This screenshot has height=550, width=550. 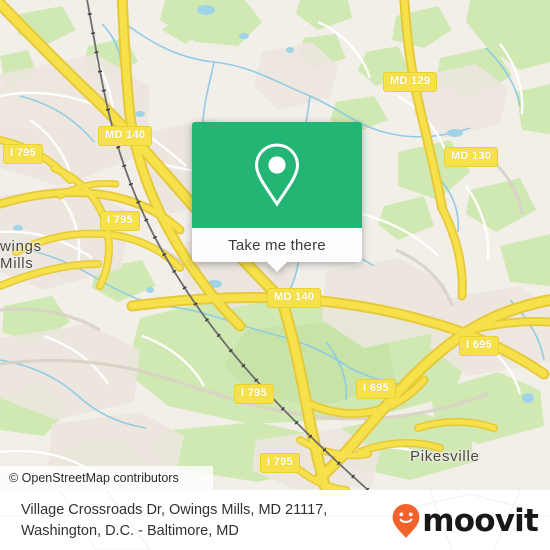 I want to click on place-label-owings-mills-line2: Mills, so click(x=17, y=263).